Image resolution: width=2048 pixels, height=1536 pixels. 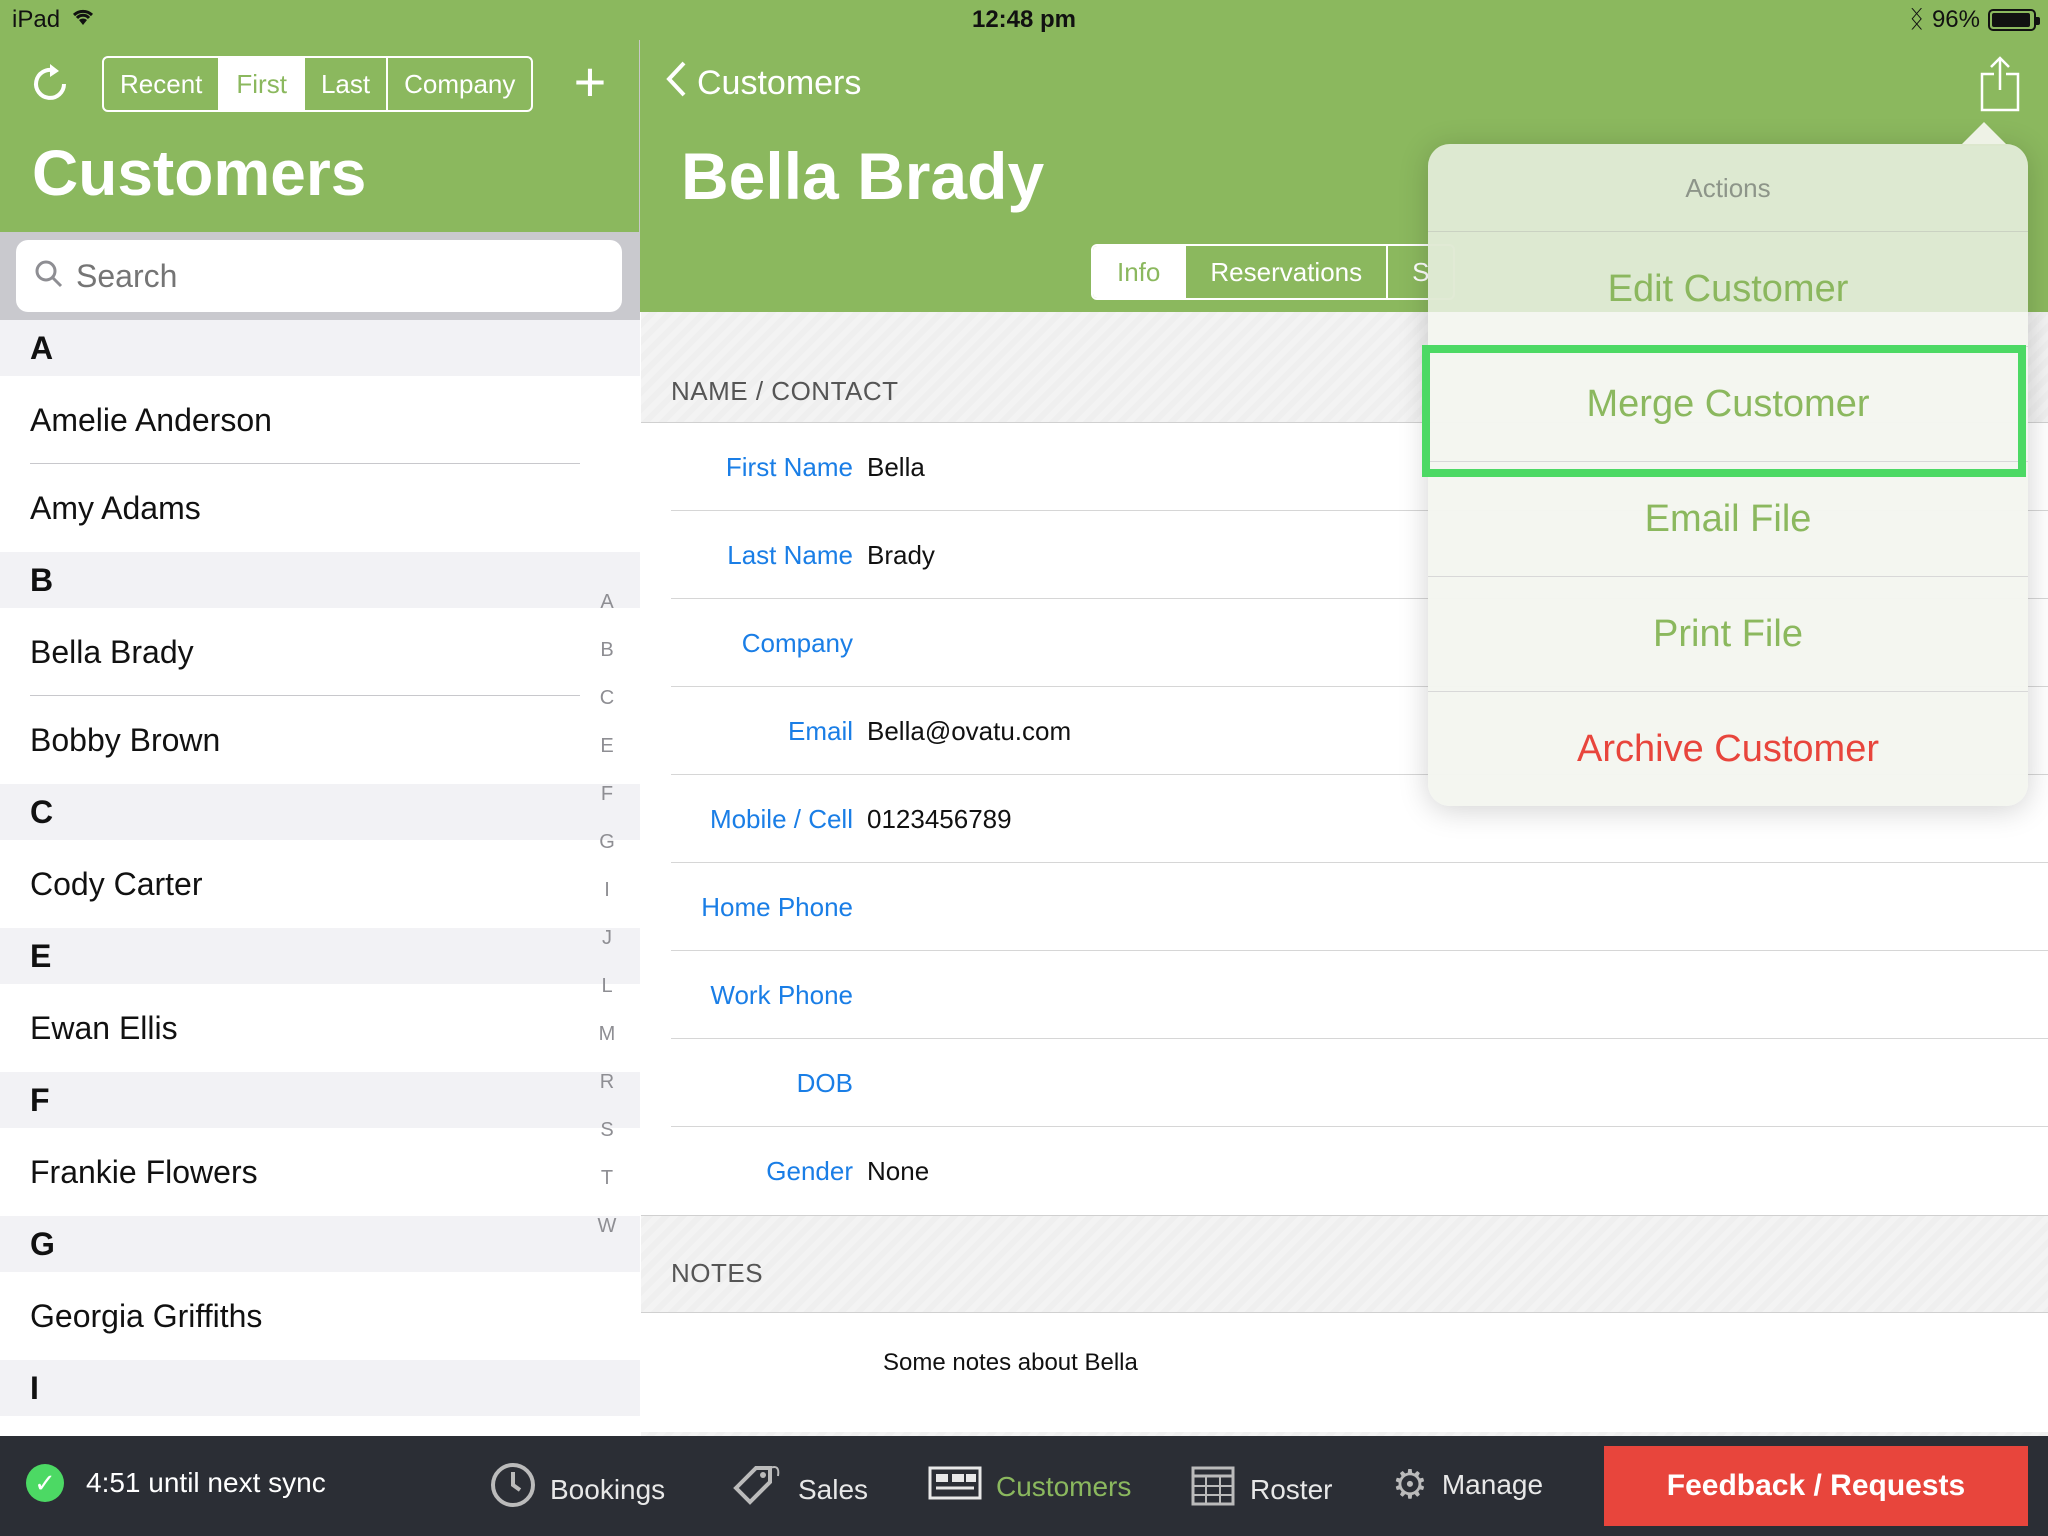 What do you see at coordinates (606, 650) in the screenshot?
I see `index-letter: B` at bounding box center [606, 650].